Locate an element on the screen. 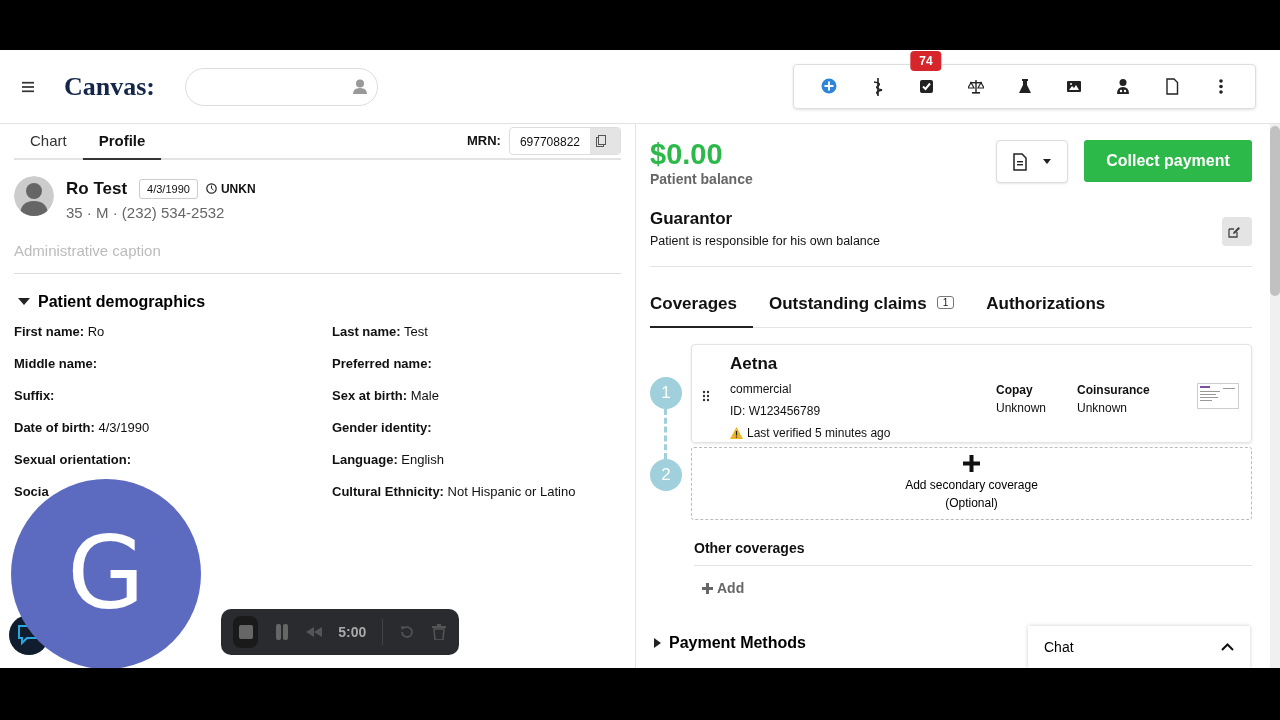 The image size is (1280, 720). edit-button is located at coordinates (1237, 232).